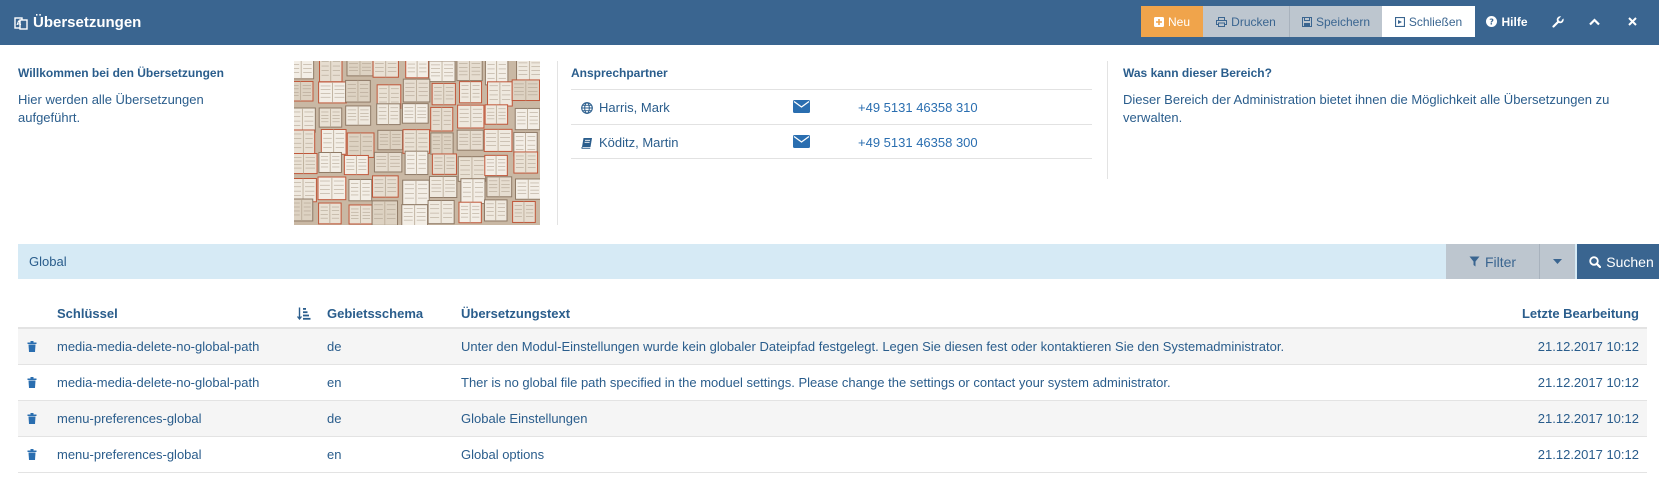  I want to click on translation-text: Globale Einstellungen, so click(524, 418).